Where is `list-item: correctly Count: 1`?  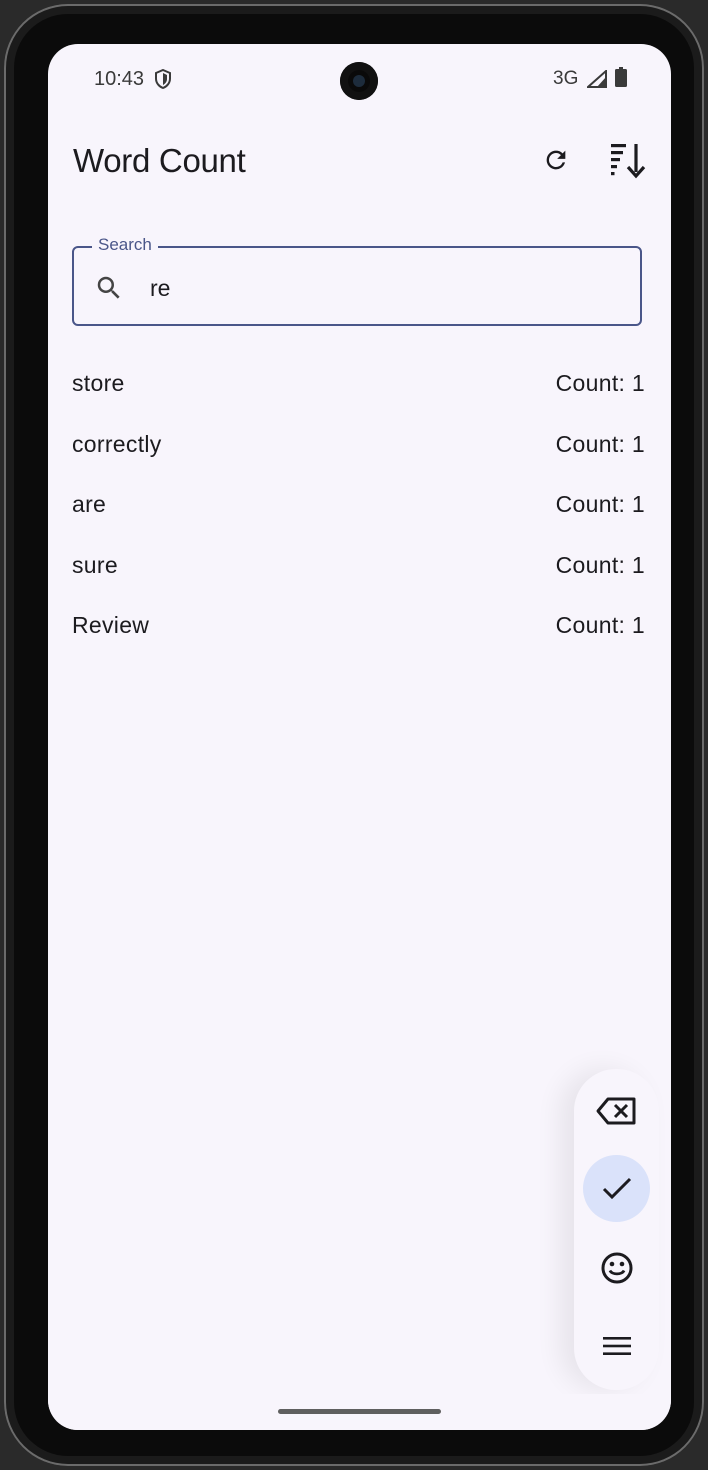 list-item: correctly Count: 1 is located at coordinates (358, 447).